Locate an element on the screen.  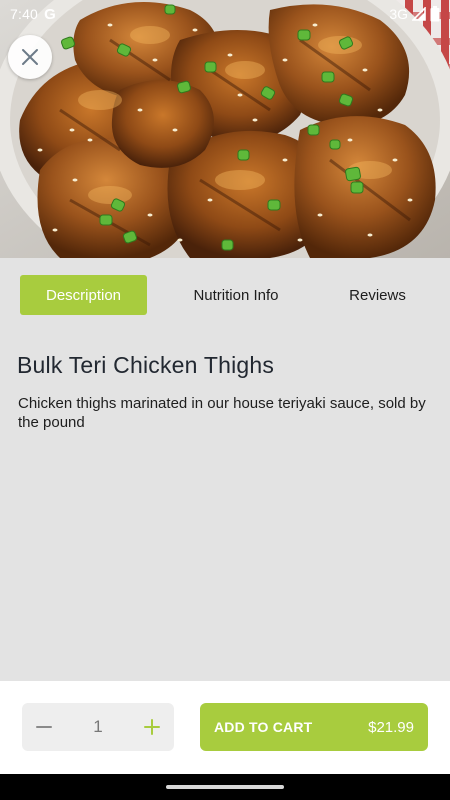
decrement-button is located at coordinates (44, 727).